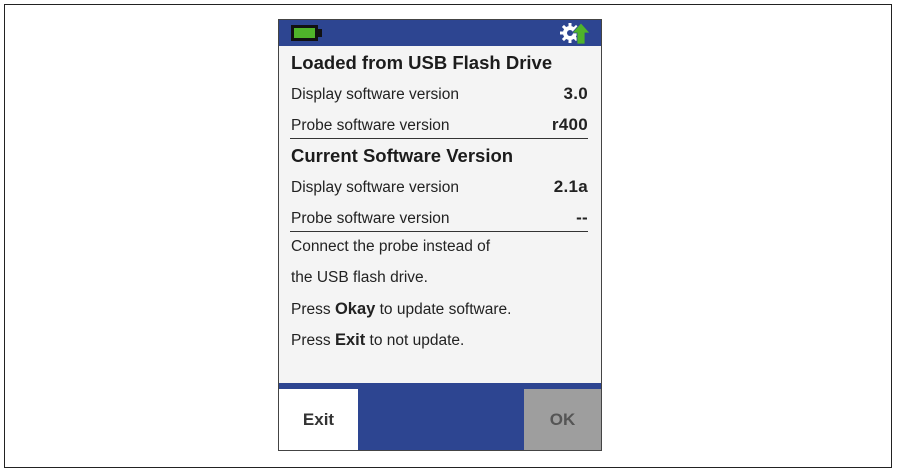 Image resolution: width=898 pixels, height=474 pixels. I want to click on gear-update-icon, so click(575, 33).